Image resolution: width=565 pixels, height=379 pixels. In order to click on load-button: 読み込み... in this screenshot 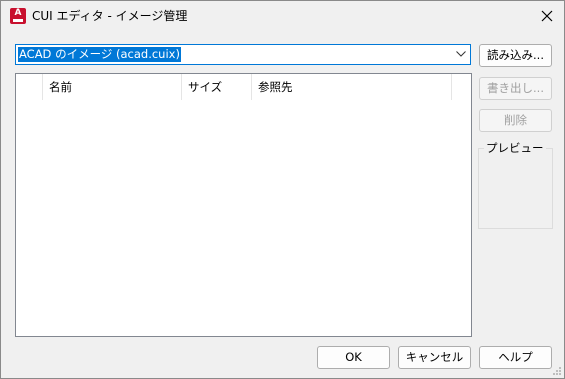, I will do `click(515, 55)`.